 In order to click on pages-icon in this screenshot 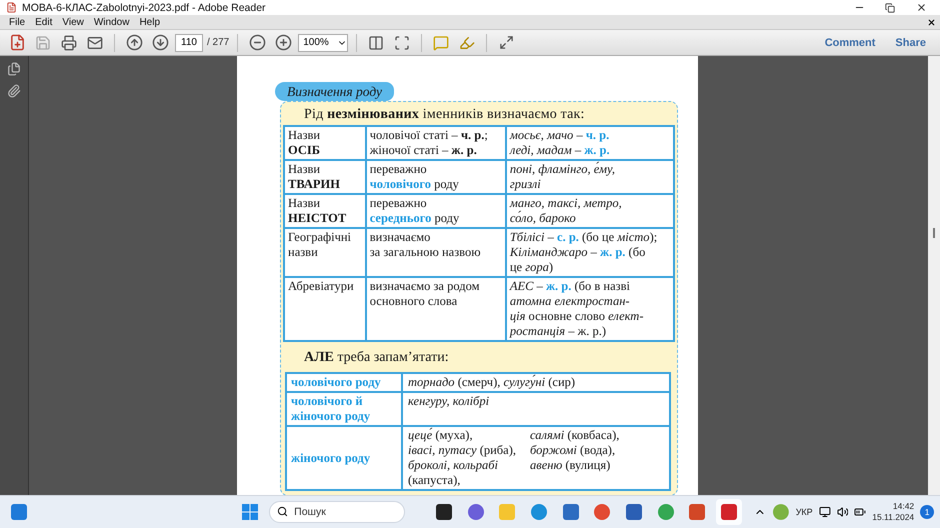, I will do `click(14, 69)`.